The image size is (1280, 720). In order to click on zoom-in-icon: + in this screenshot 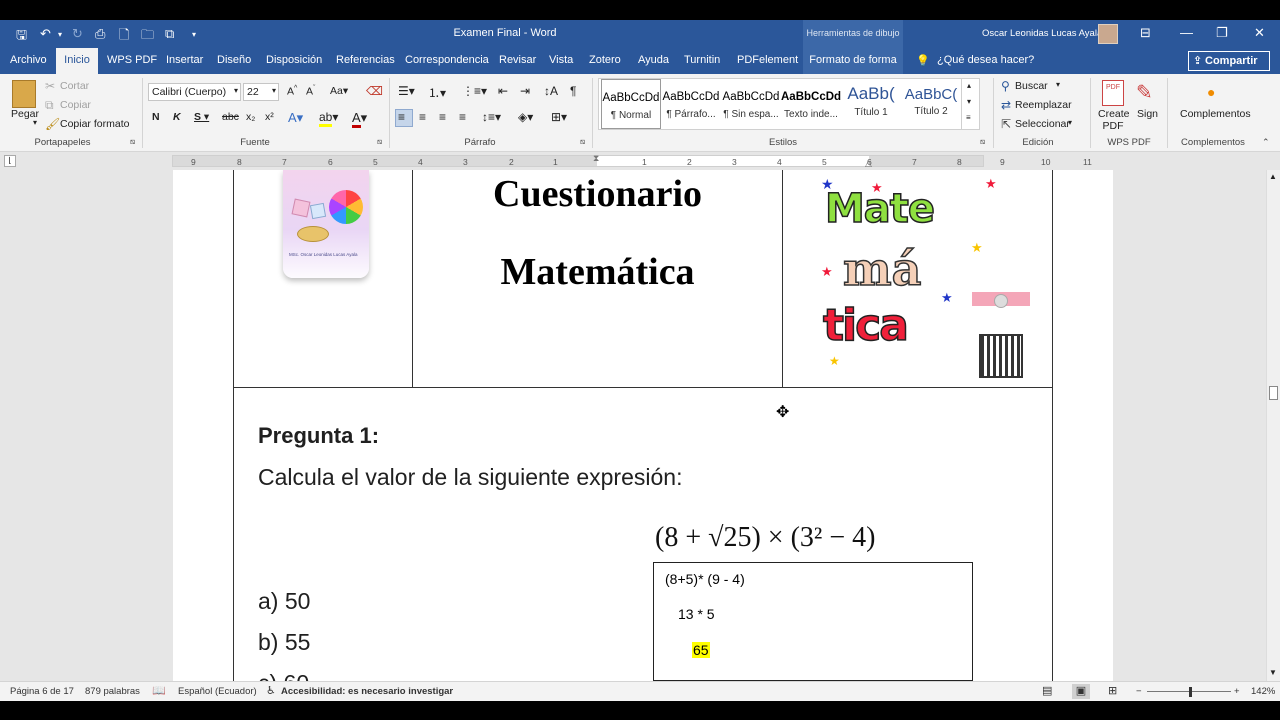, I will do `click(1237, 691)`.